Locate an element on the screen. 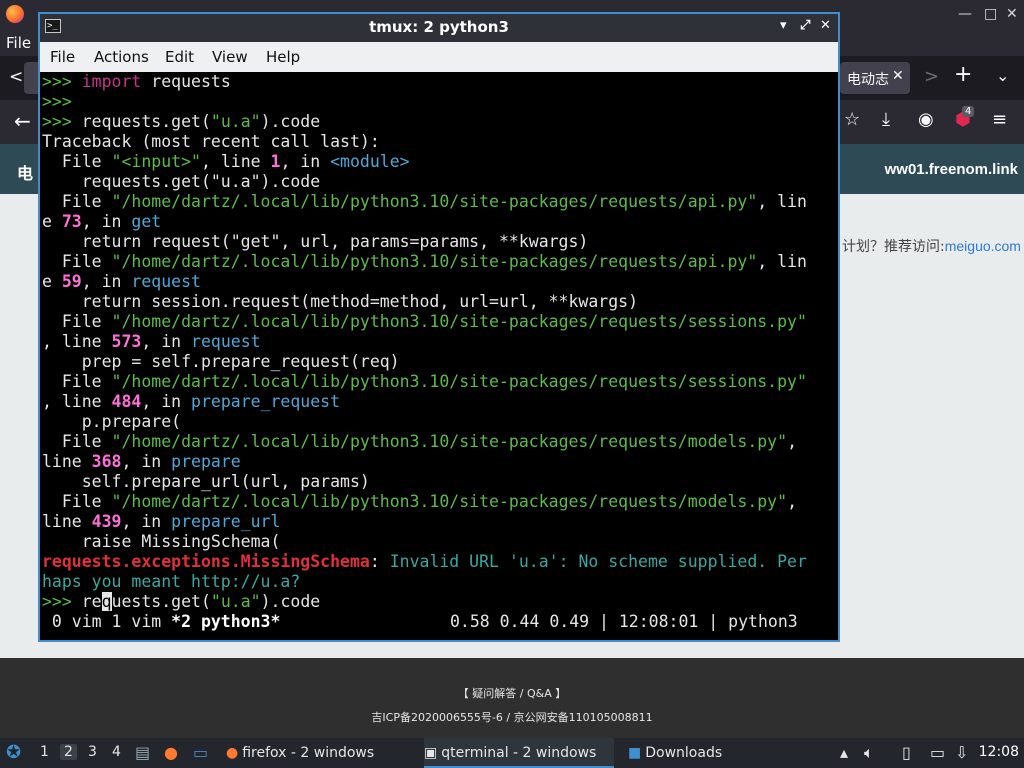 This screenshot has width=1024, height=768. firefox-icon: ● is located at coordinates (232, 753).